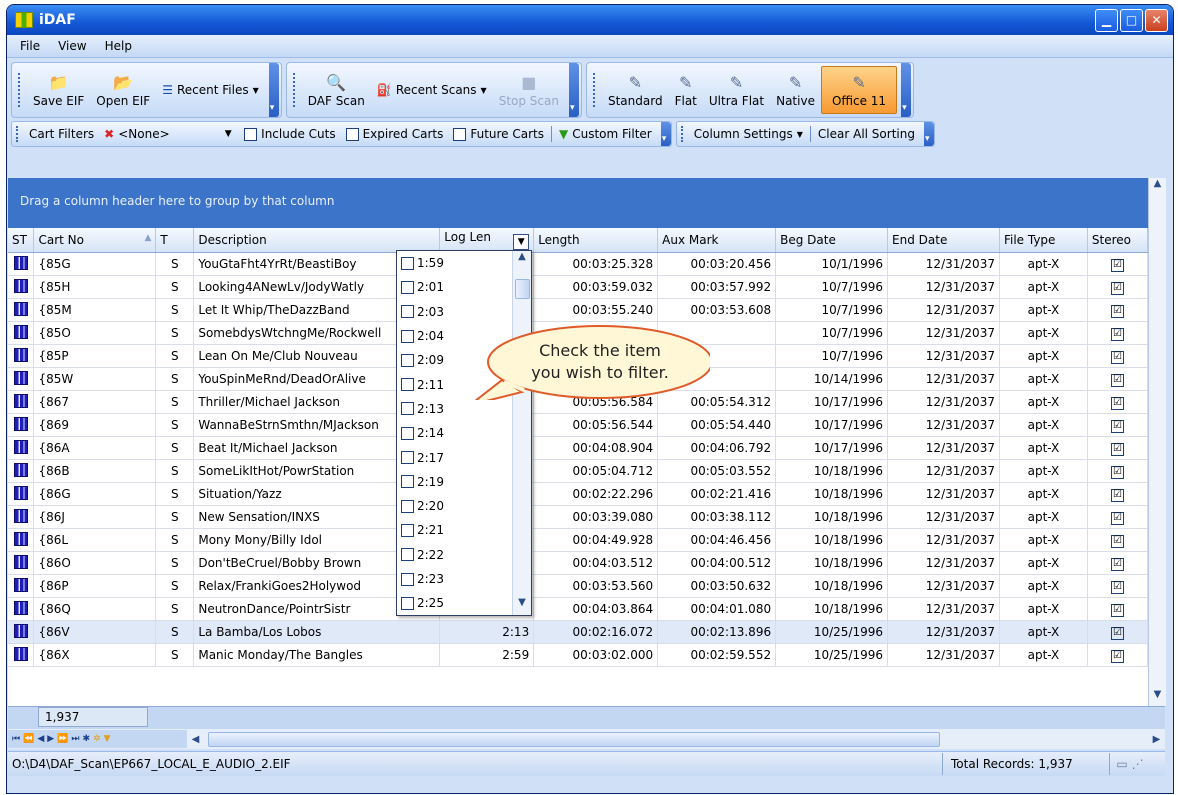  Describe the element at coordinates (107, 739) in the screenshot. I see `filter-icon: ▼` at that location.